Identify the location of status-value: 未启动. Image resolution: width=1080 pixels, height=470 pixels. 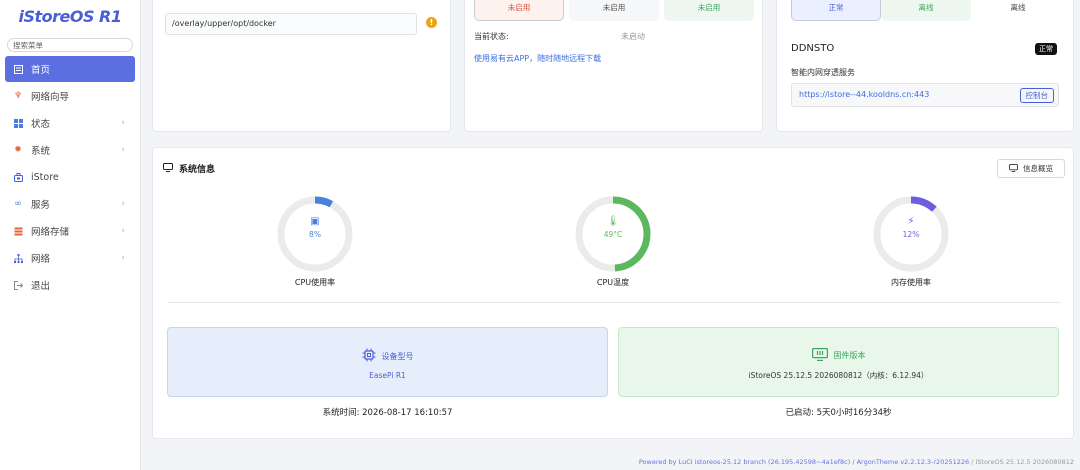
(633, 36).